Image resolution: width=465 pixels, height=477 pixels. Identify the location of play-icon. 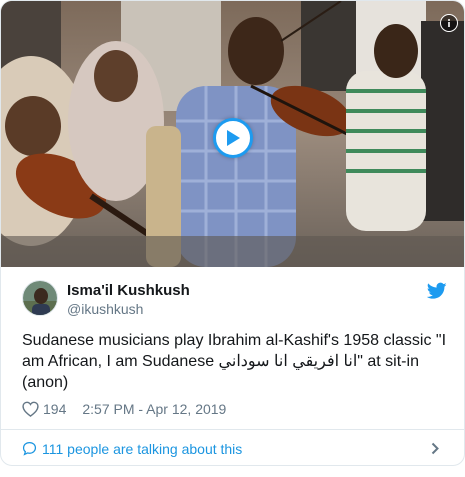
(233, 138).